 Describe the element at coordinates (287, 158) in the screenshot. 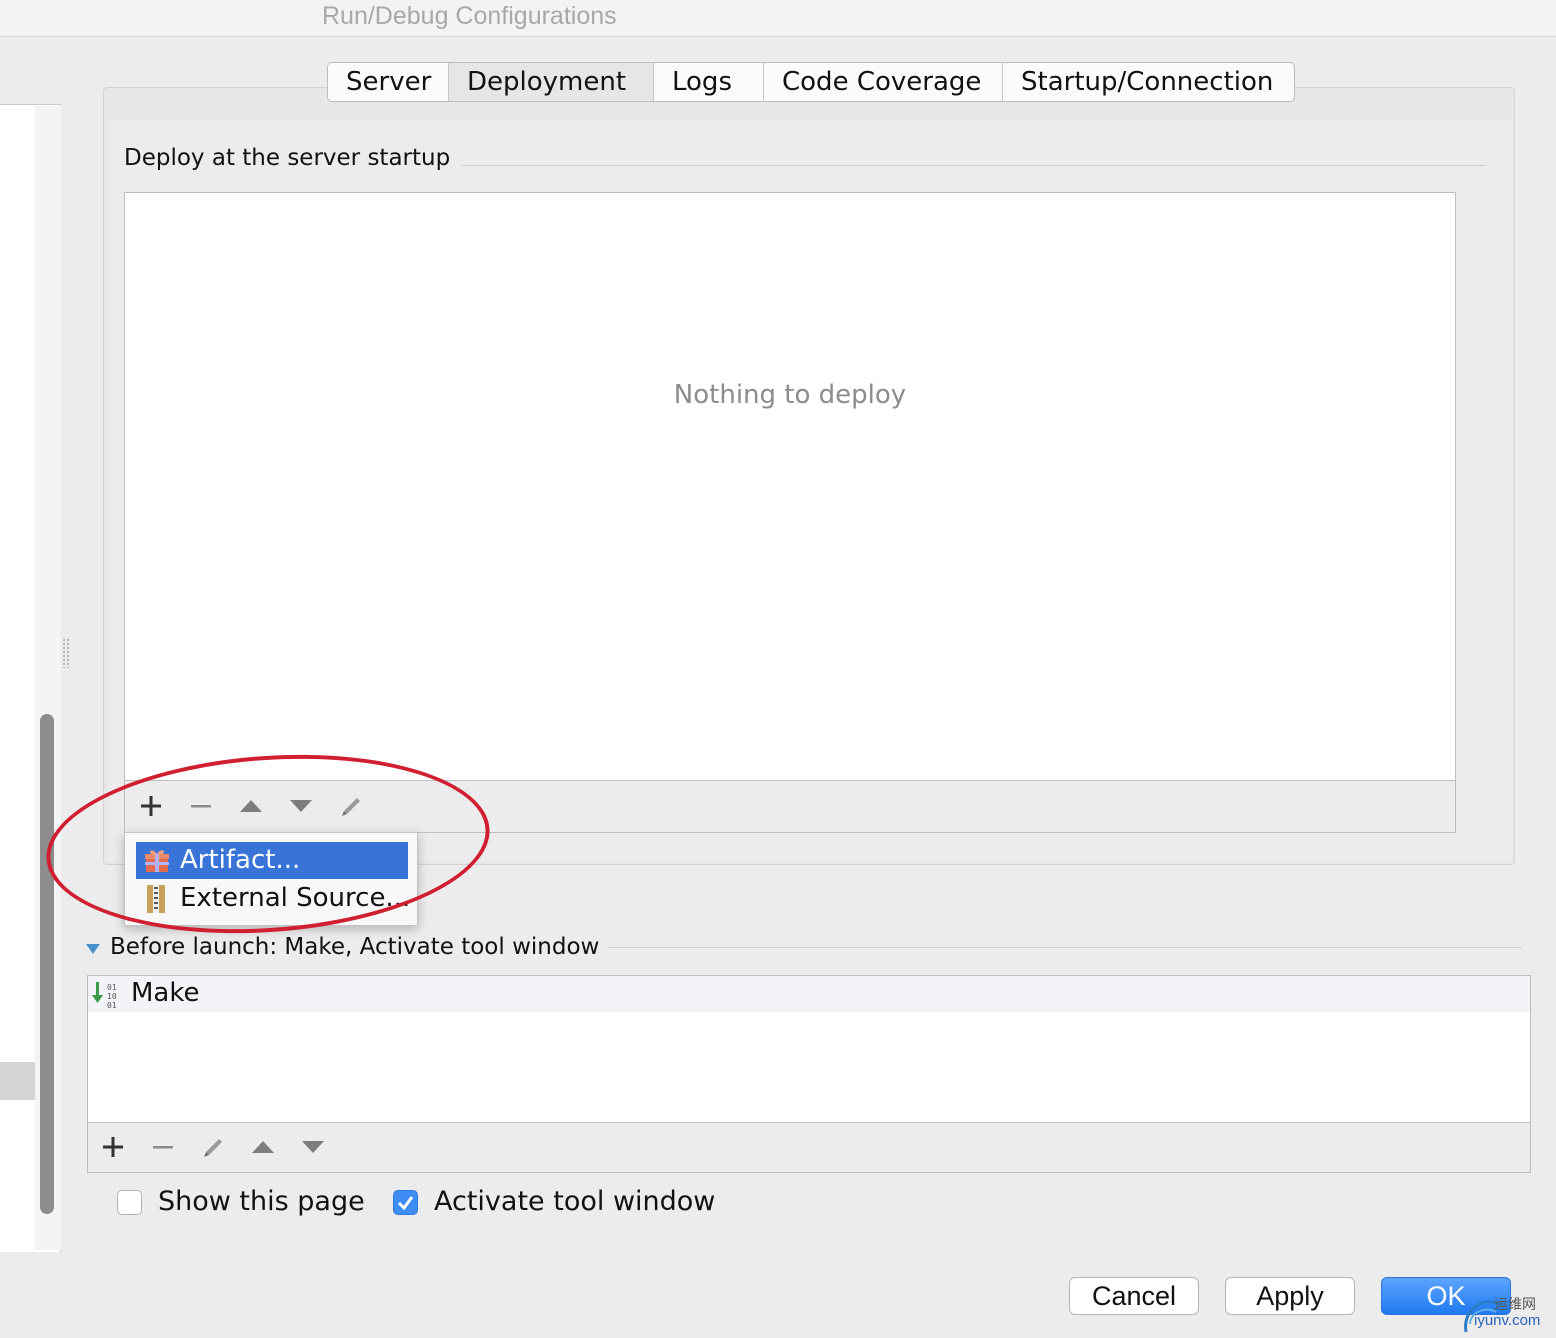

I see `deploy-section-title: Deploy at the server startup` at that location.